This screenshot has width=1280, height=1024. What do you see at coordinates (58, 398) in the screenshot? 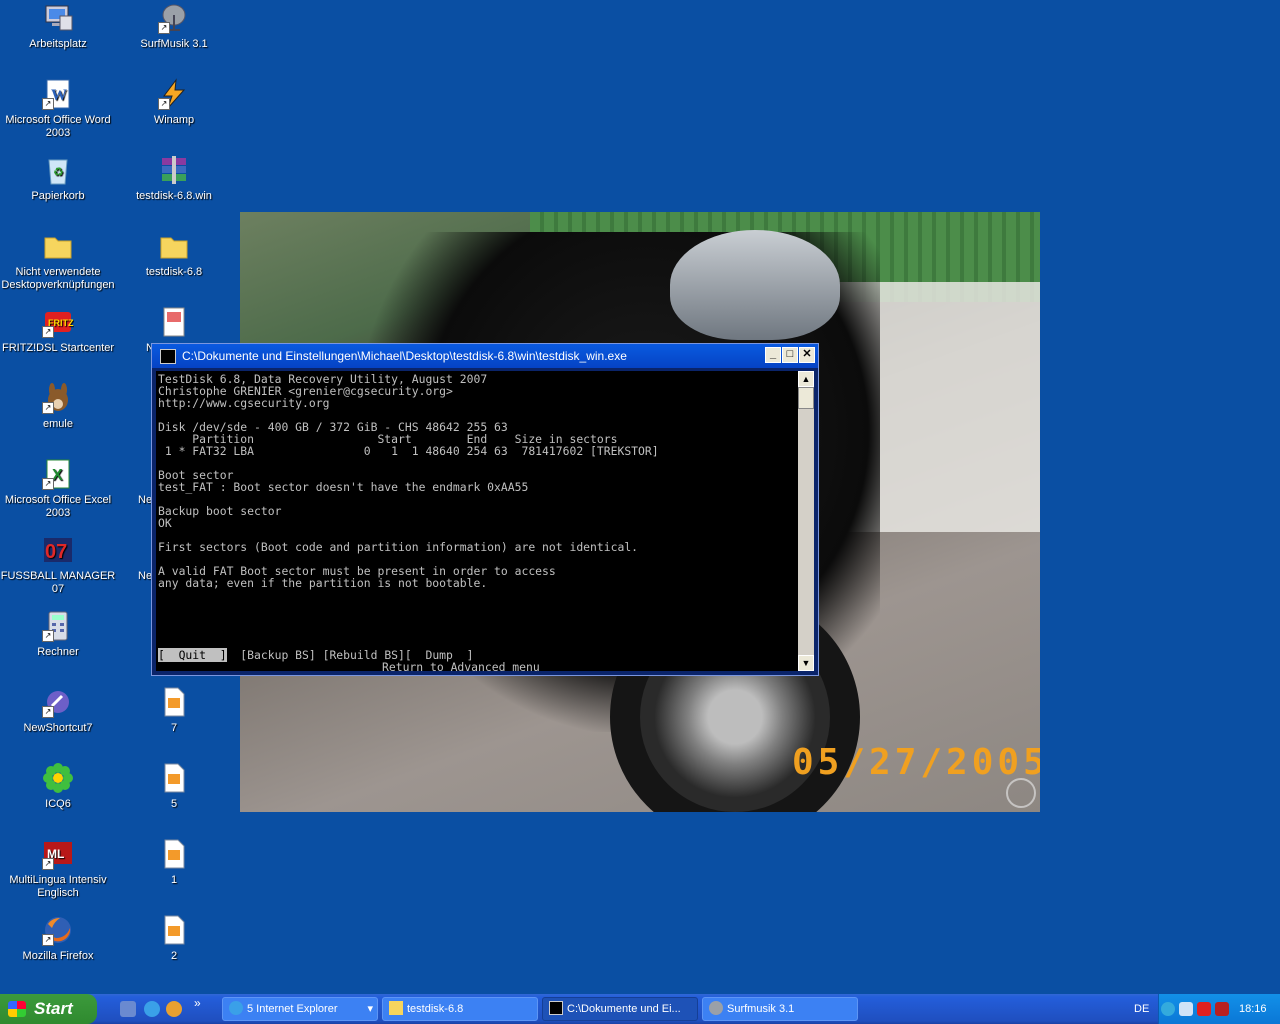
I see `emule-icon: ↗` at bounding box center [58, 398].